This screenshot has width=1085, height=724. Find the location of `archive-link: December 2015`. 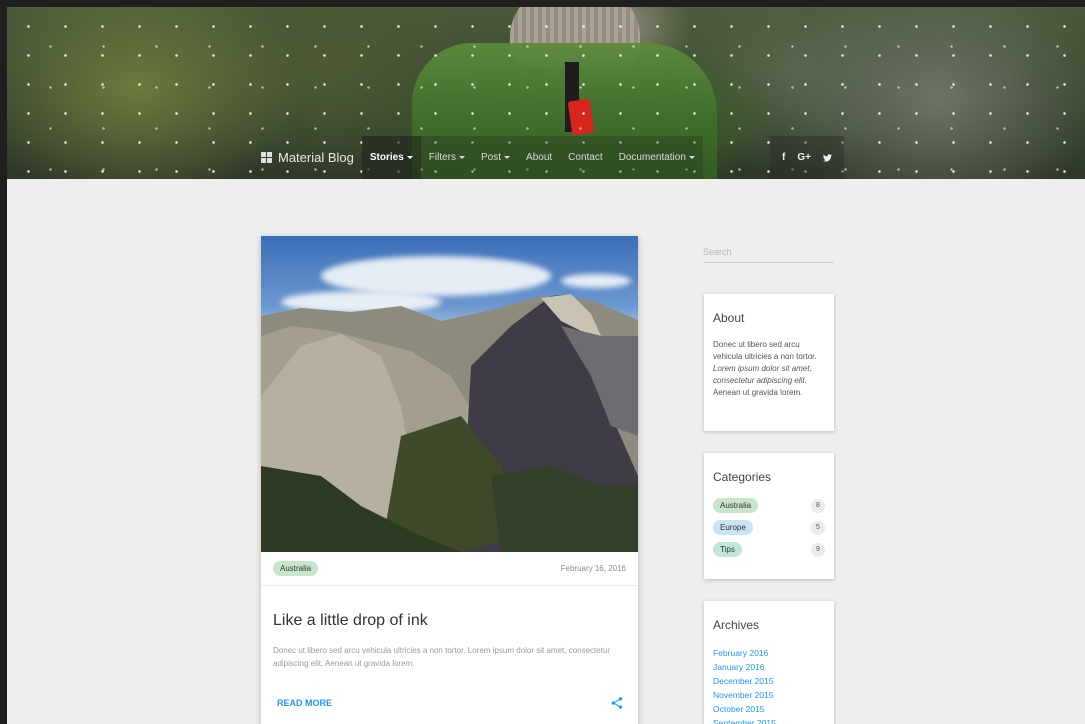

archive-link: December 2015 is located at coordinates (769, 681).